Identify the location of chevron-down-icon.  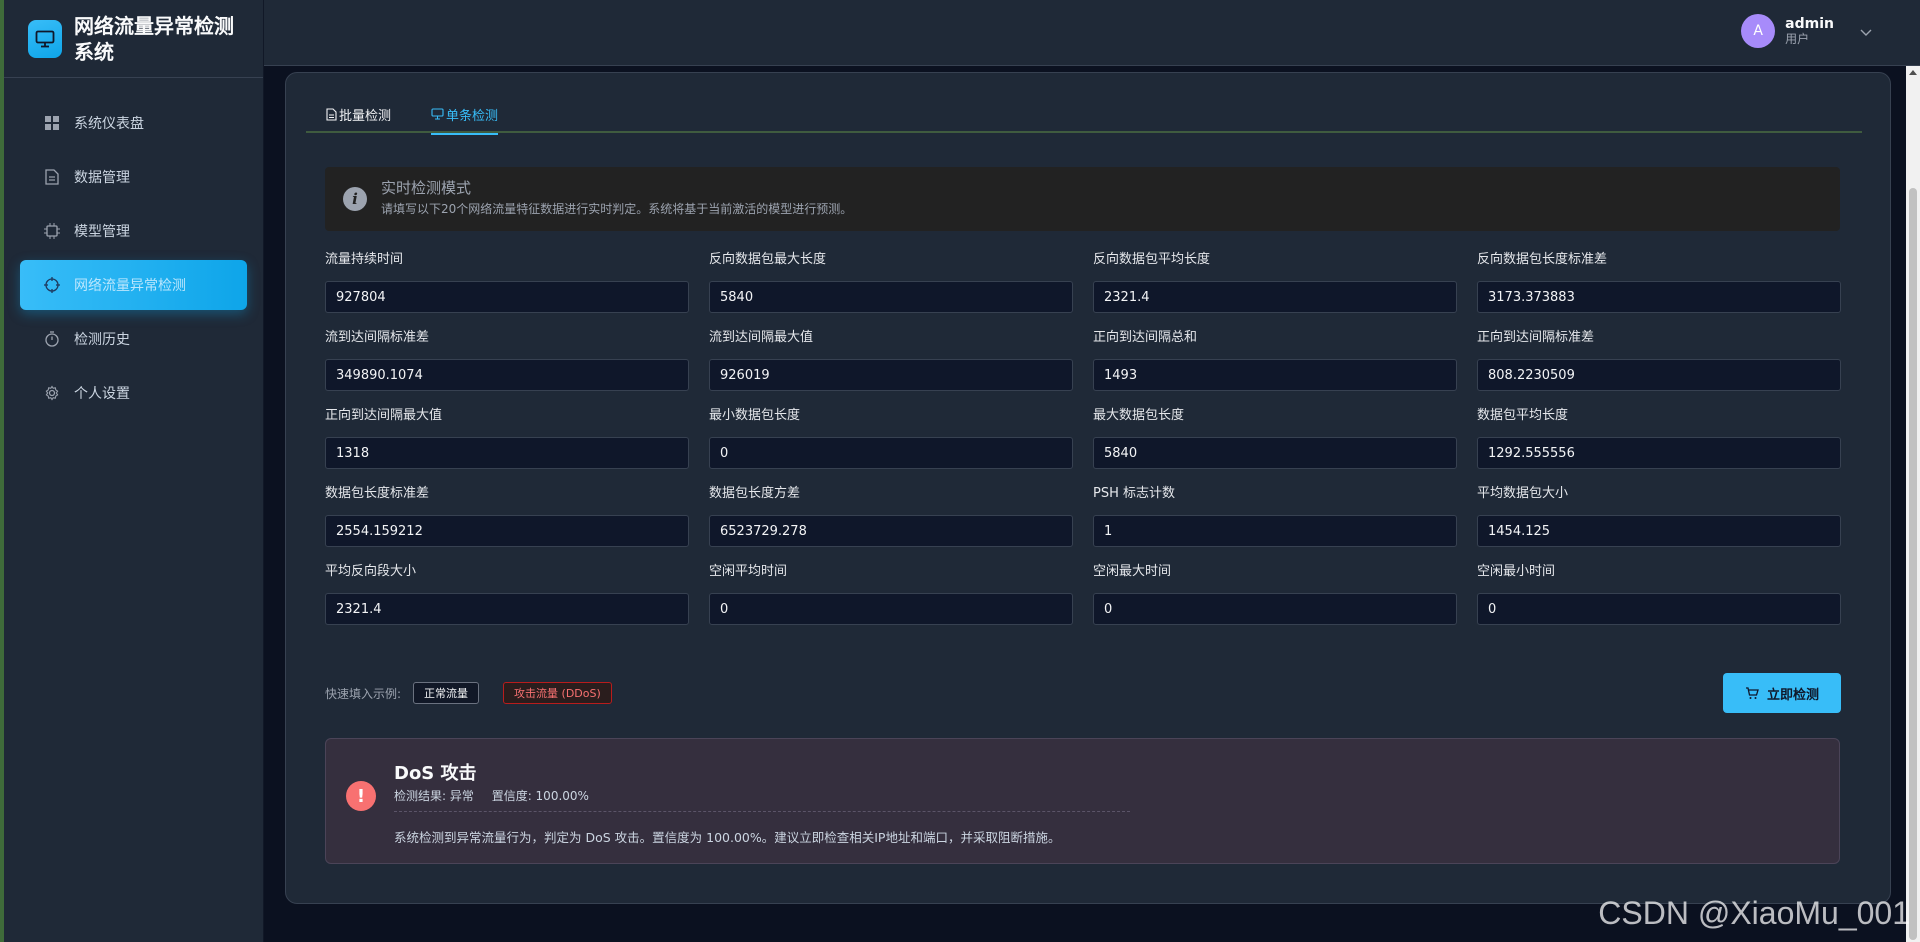
(1866, 31).